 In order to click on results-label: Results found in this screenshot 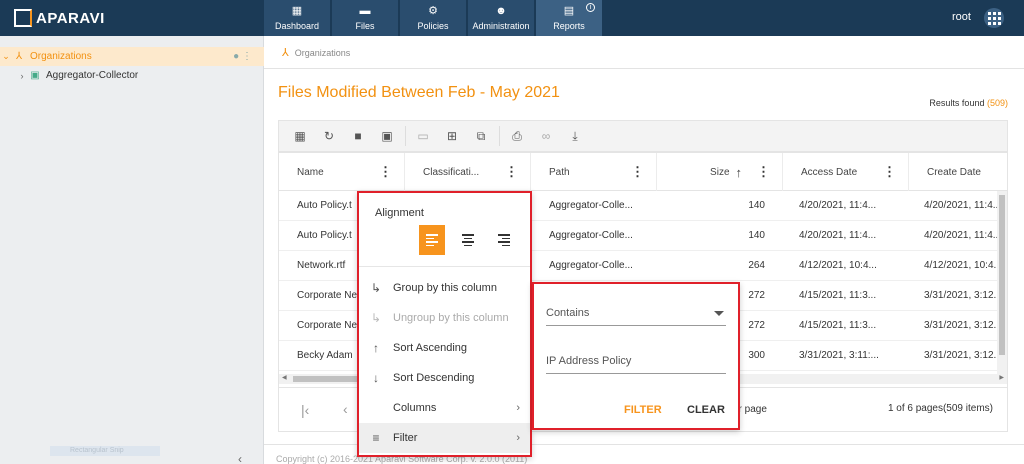, I will do `click(957, 103)`.